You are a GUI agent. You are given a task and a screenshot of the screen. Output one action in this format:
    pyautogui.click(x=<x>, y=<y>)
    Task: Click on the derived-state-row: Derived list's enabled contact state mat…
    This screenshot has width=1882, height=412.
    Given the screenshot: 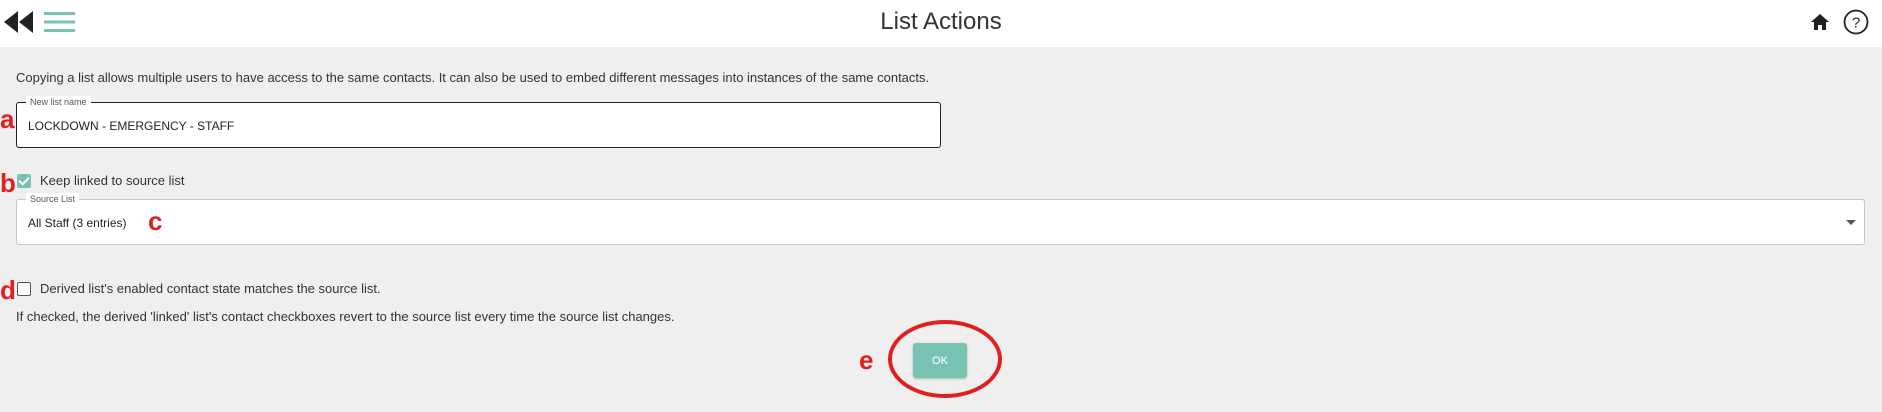 What is the action you would take?
    pyautogui.click(x=199, y=288)
    